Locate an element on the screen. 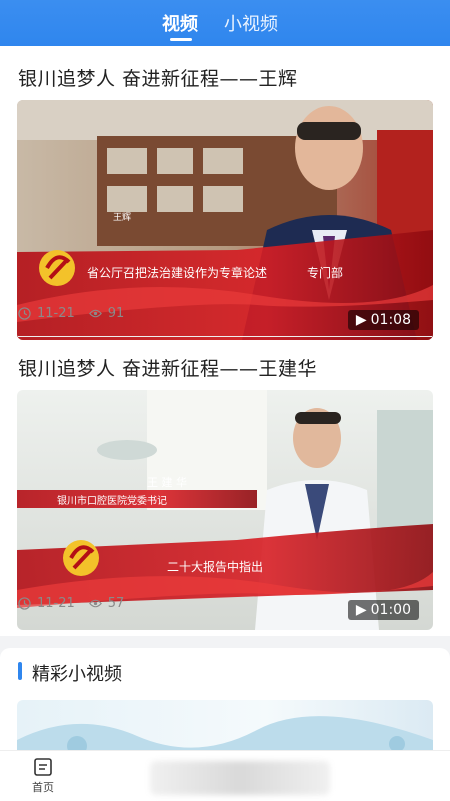  duration-badge: ▶ 01:00 is located at coordinates (383, 610).